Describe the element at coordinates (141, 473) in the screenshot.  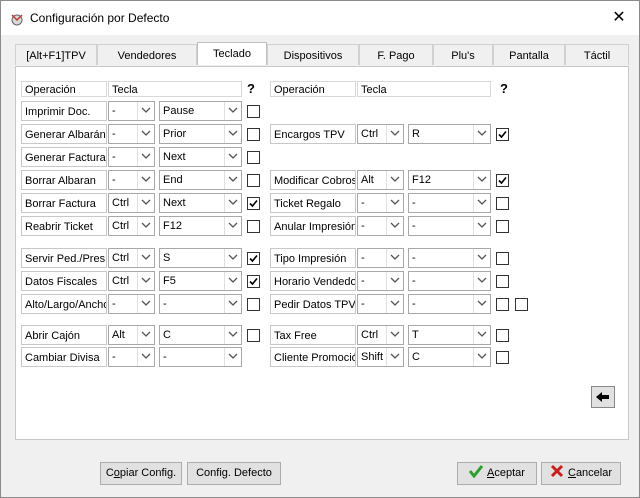
I see `copy-config-button: Copiar Config.` at that location.